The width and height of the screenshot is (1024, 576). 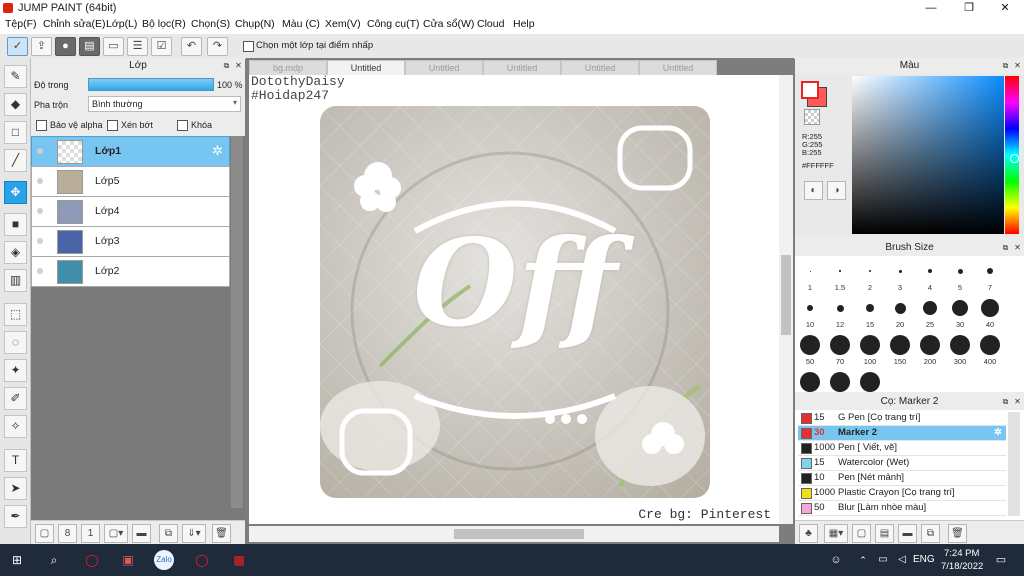 What do you see at coordinates (930, 533) in the screenshot?
I see `brush-duplicate-icon: ⧉` at bounding box center [930, 533].